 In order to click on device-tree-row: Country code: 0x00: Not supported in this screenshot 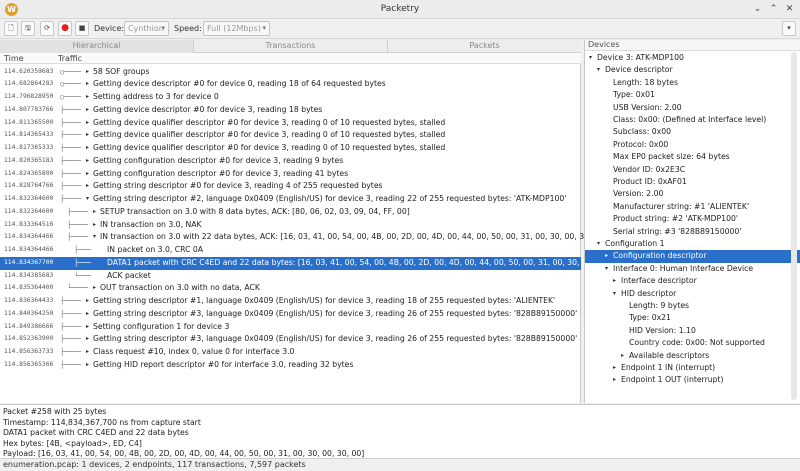, I will do `click(692, 343)`.